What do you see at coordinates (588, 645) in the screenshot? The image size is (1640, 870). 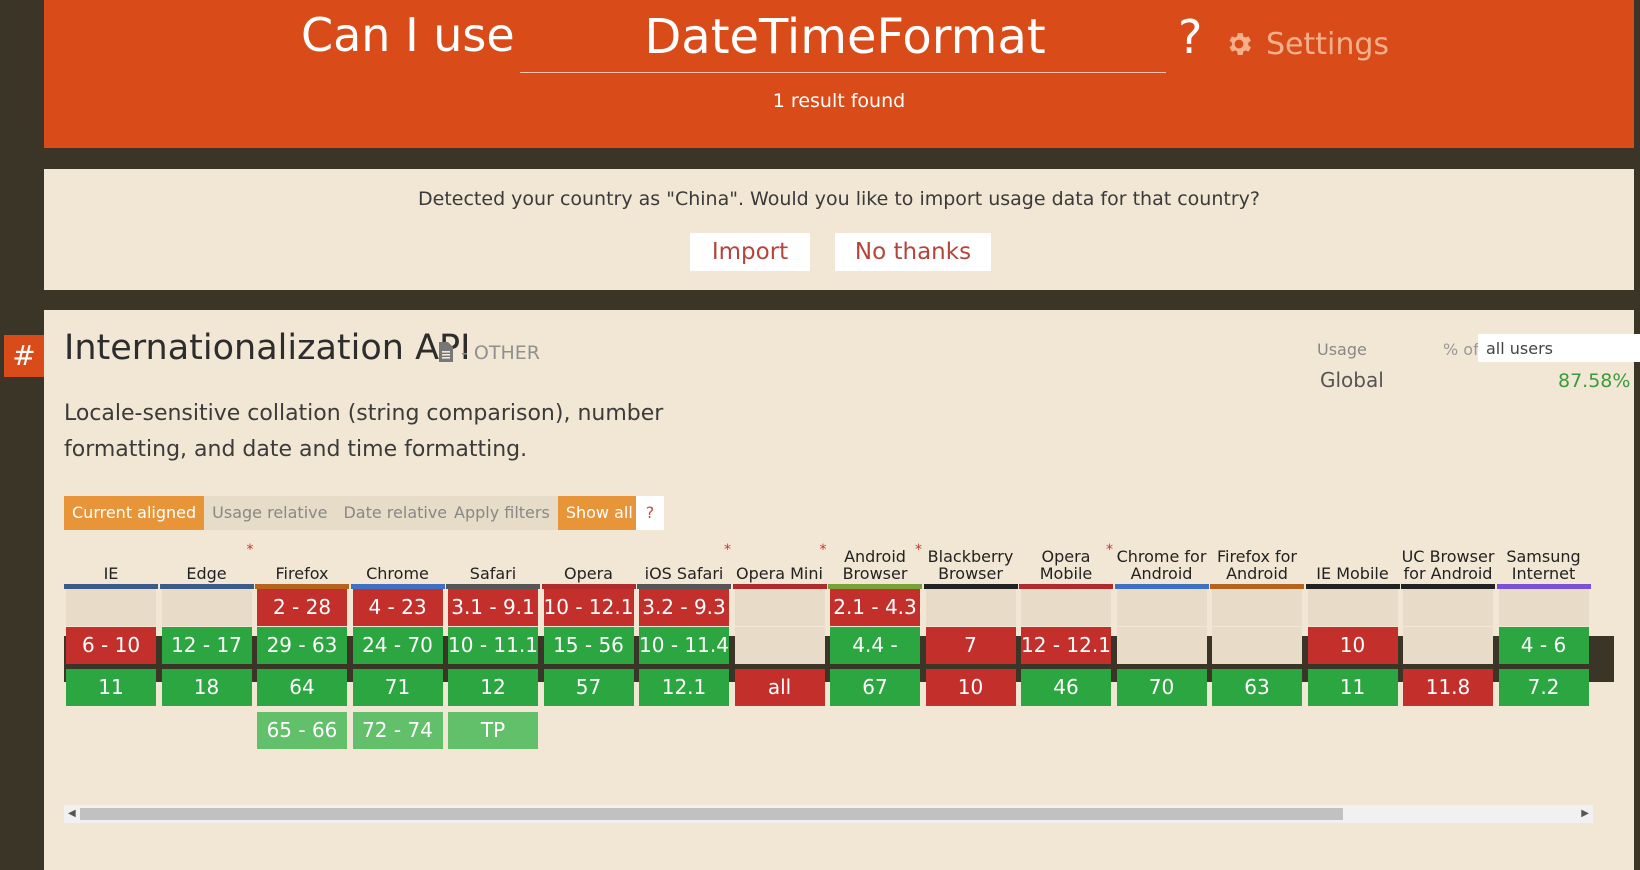 I see `version-cell: 15 - 56` at bounding box center [588, 645].